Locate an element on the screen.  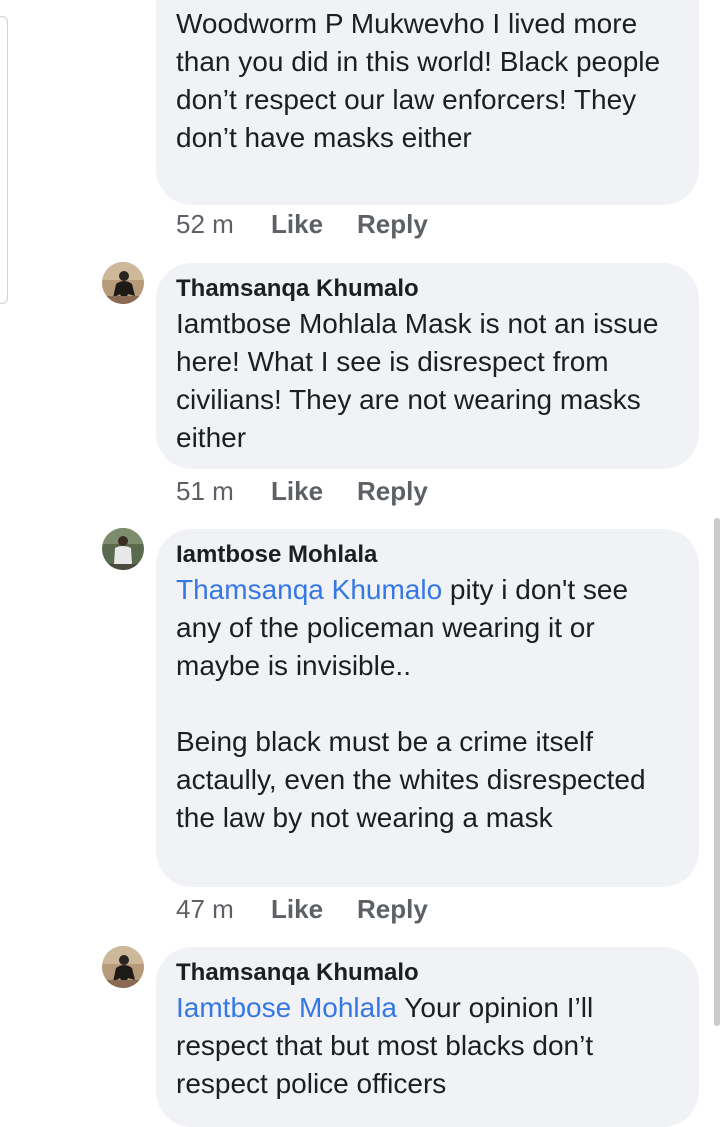
comment-time: 47 m is located at coordinates (205, 909).